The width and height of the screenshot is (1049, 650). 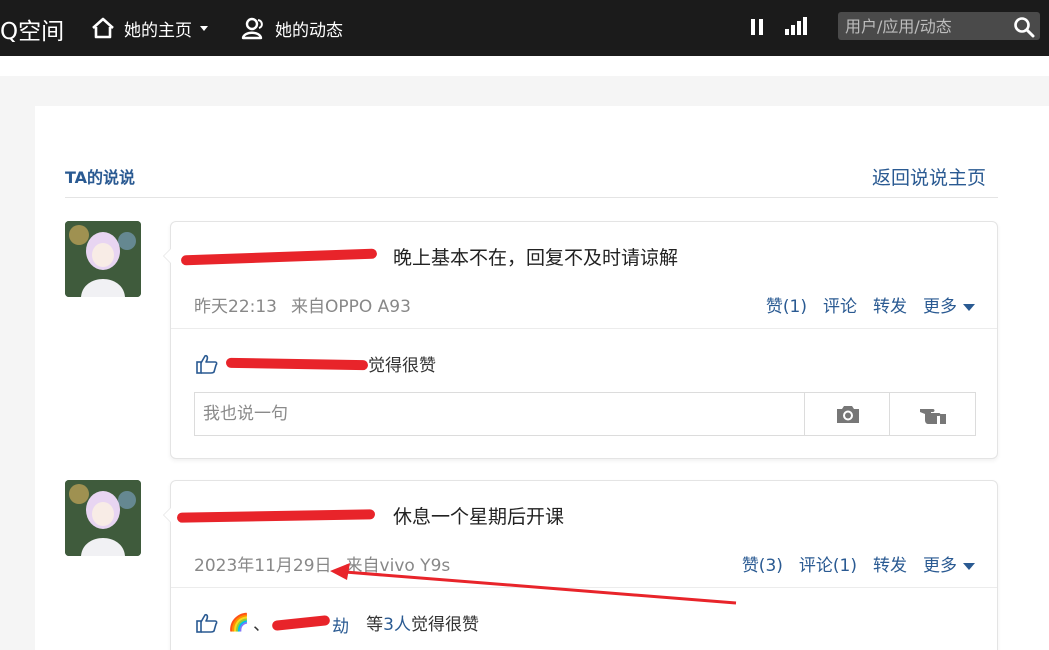 What do you see at coordinates (158, 30) in the screenshot?
I see `nav-her-homepage-label: 她的主页` at bounding box center [158, 30].